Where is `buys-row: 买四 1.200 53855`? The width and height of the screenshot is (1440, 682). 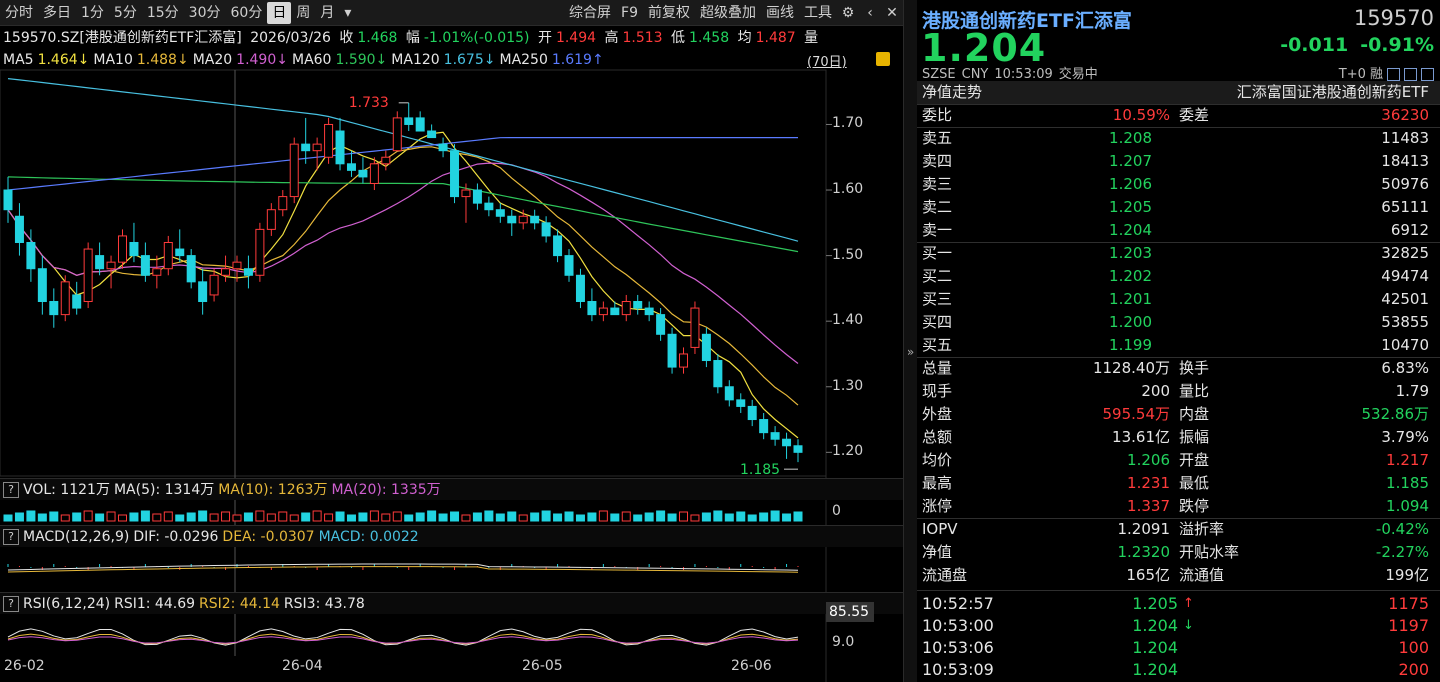 buys-row: 买四 1.200 53855 is located at coordinates (1178, 322).